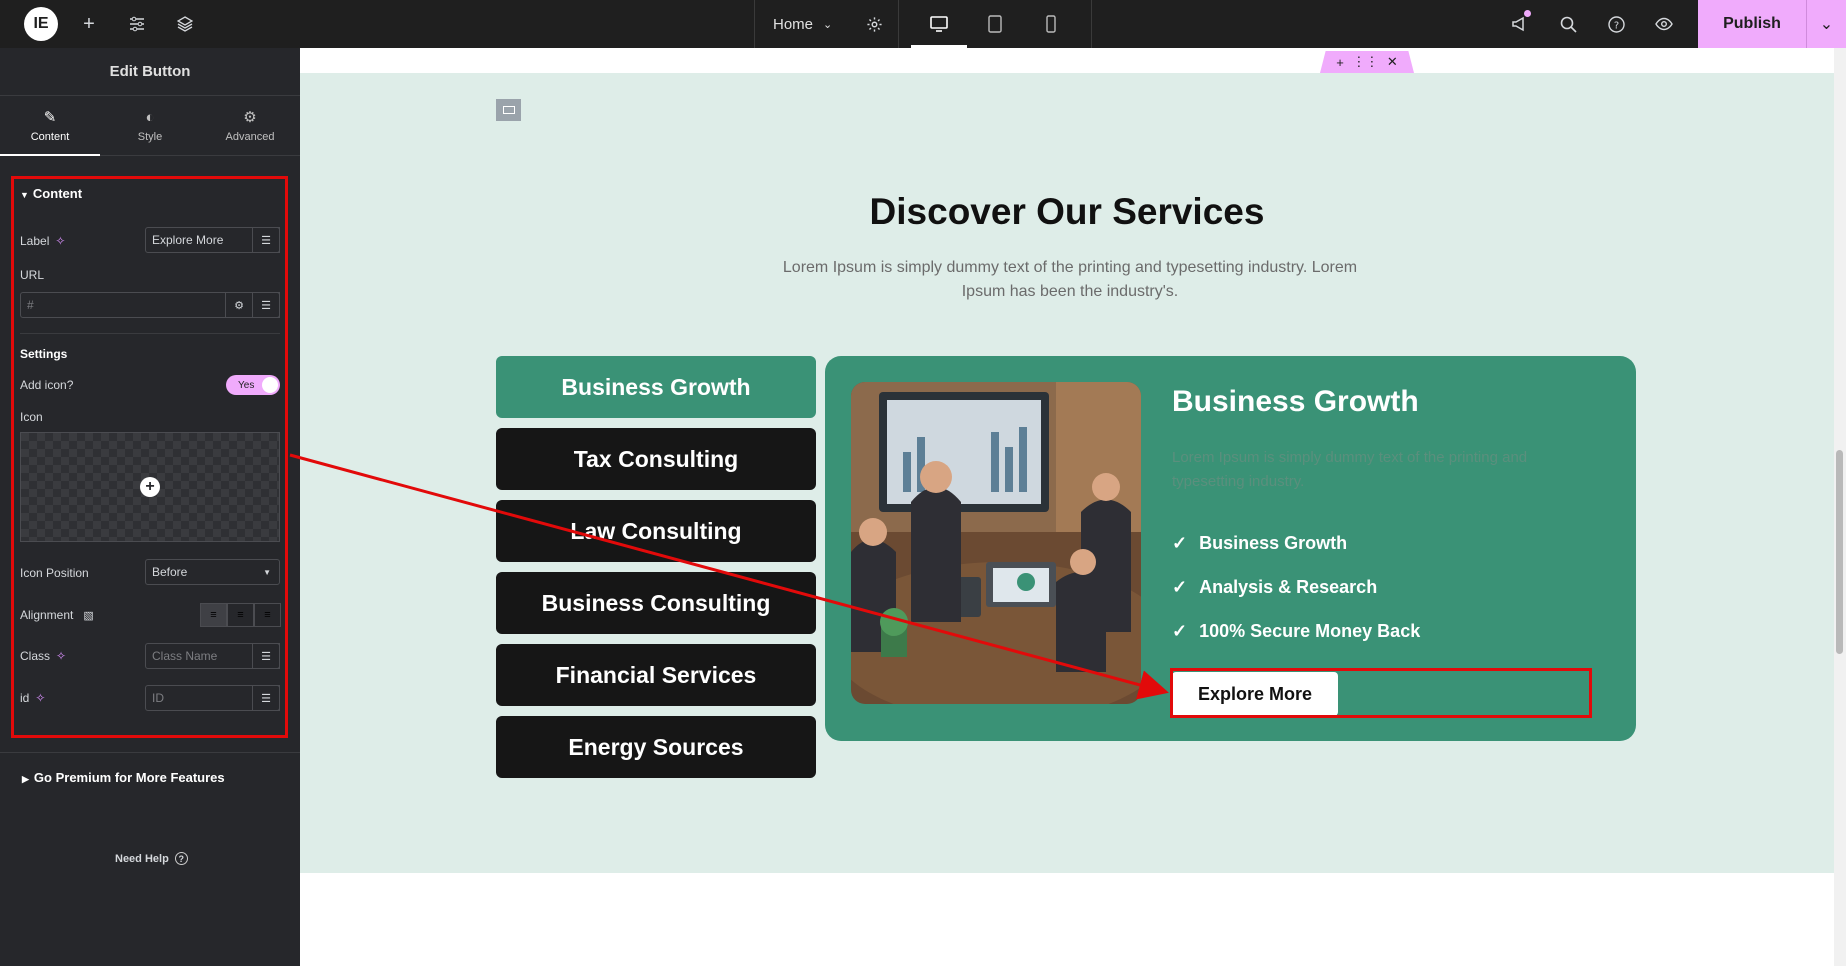 This screenshot has height=966, width=1846. What do you see at coordinates (939, 24) in the screenshot?
I see `desktop-view-icon` at bounding box center [939, 24].